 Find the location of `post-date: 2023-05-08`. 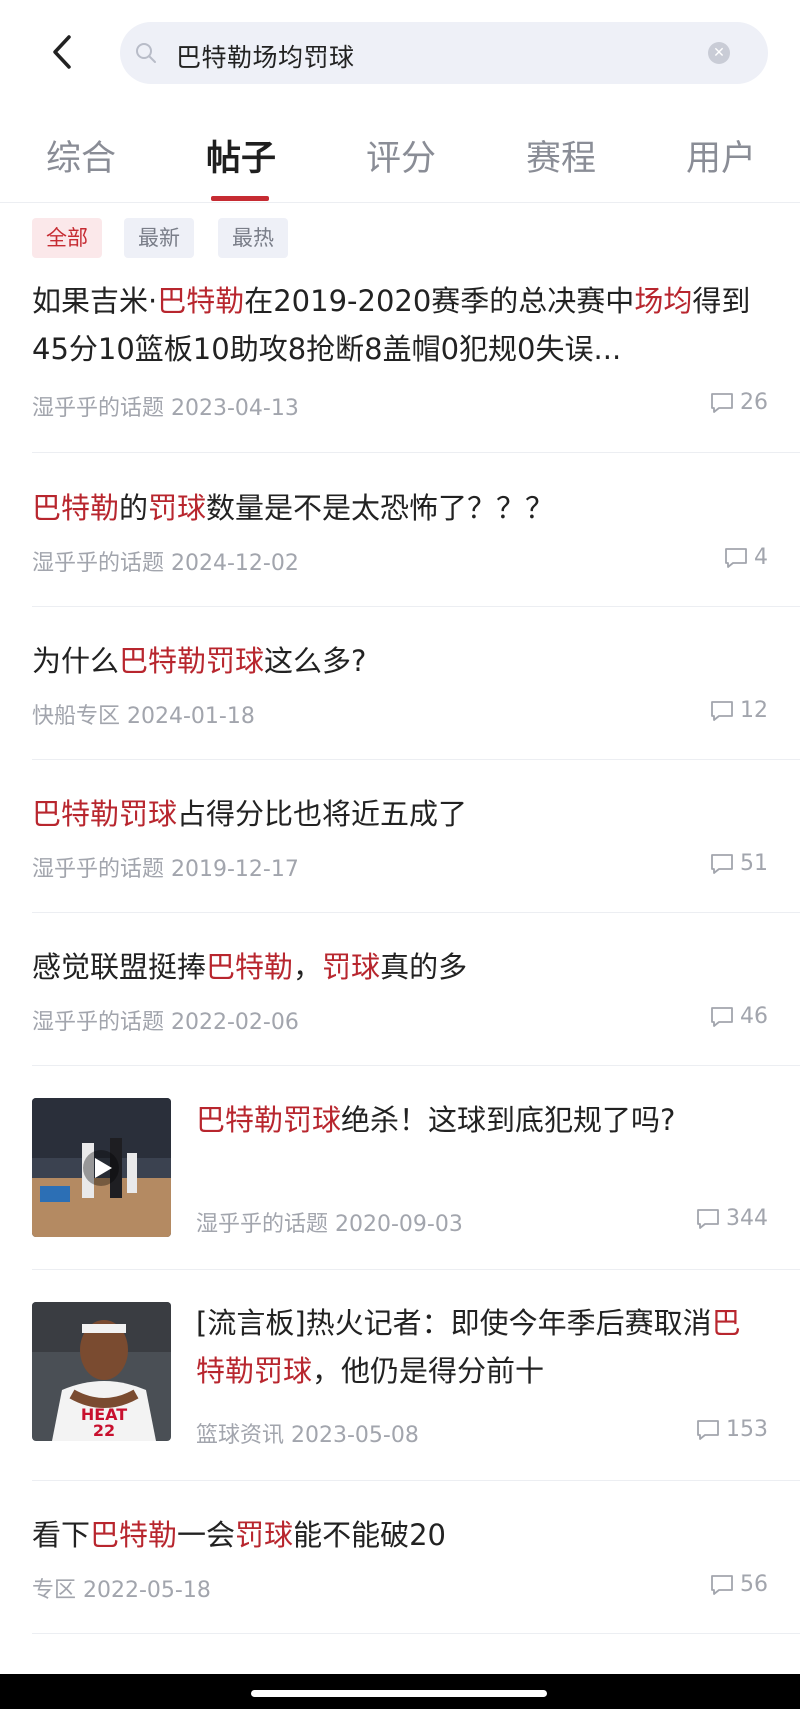

post-date: 2023-05-08 is located at coordinates (351, 1435).